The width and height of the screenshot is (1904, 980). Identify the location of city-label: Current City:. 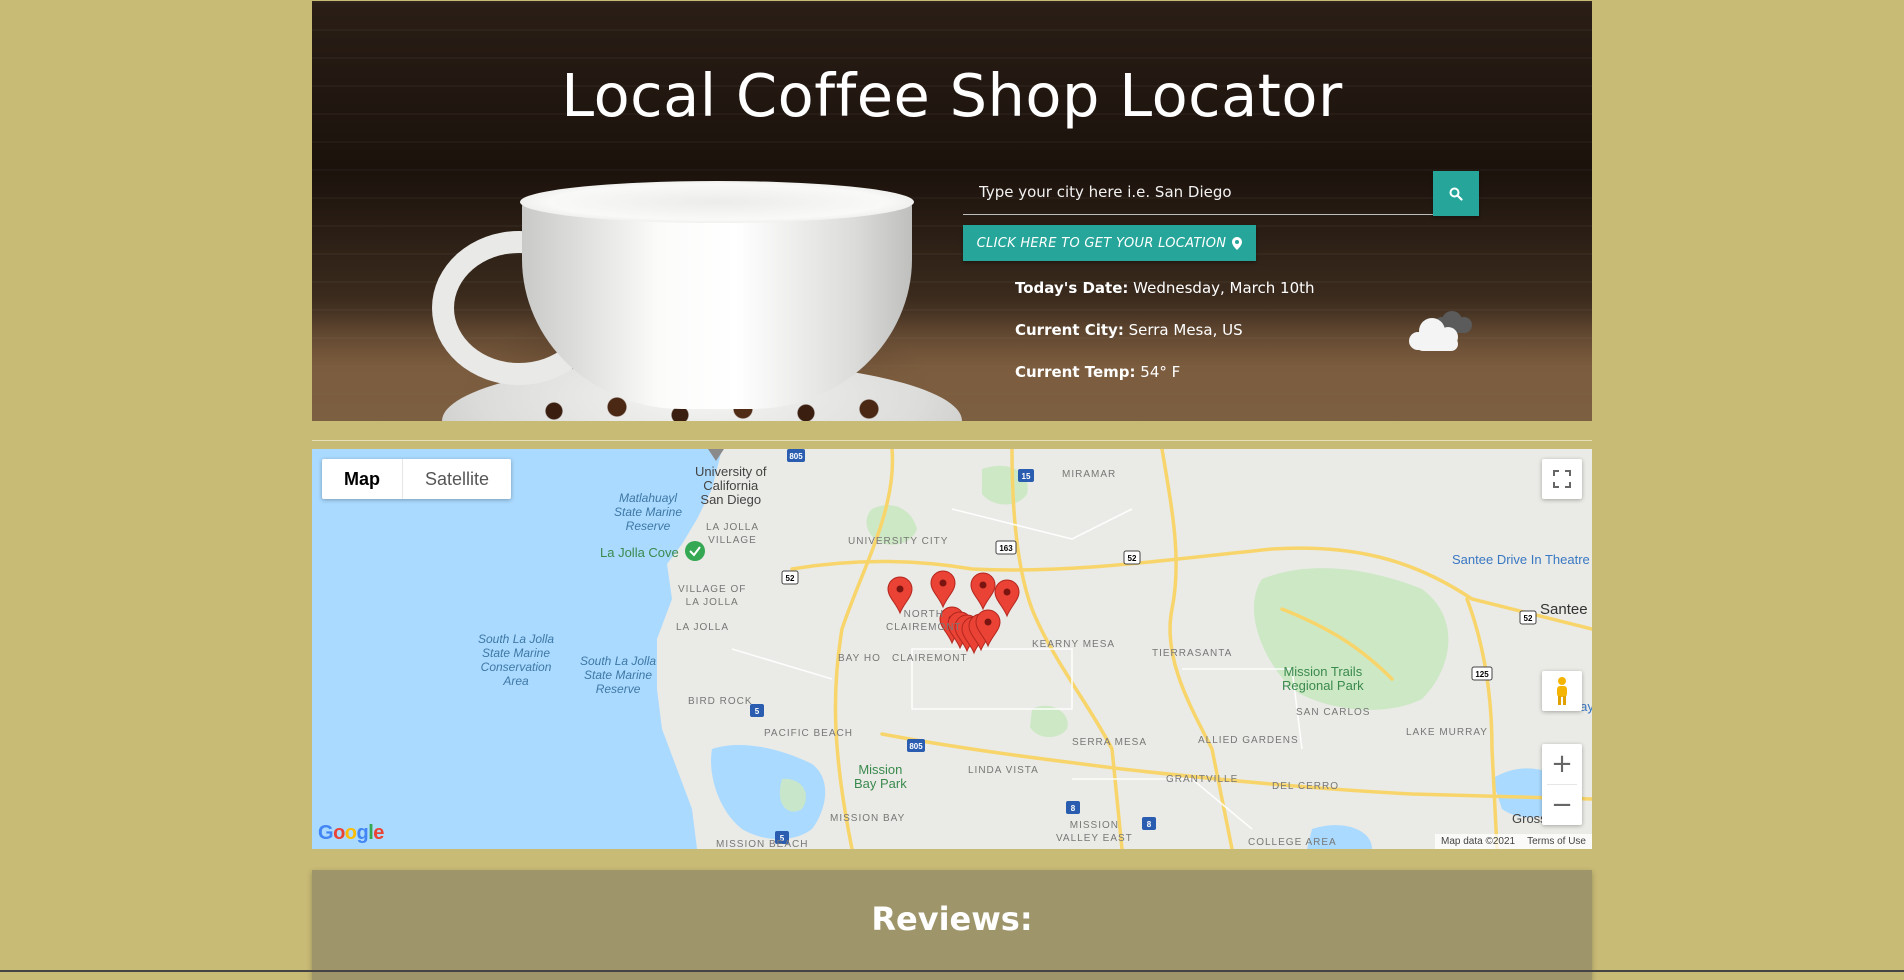
(1069, 330).